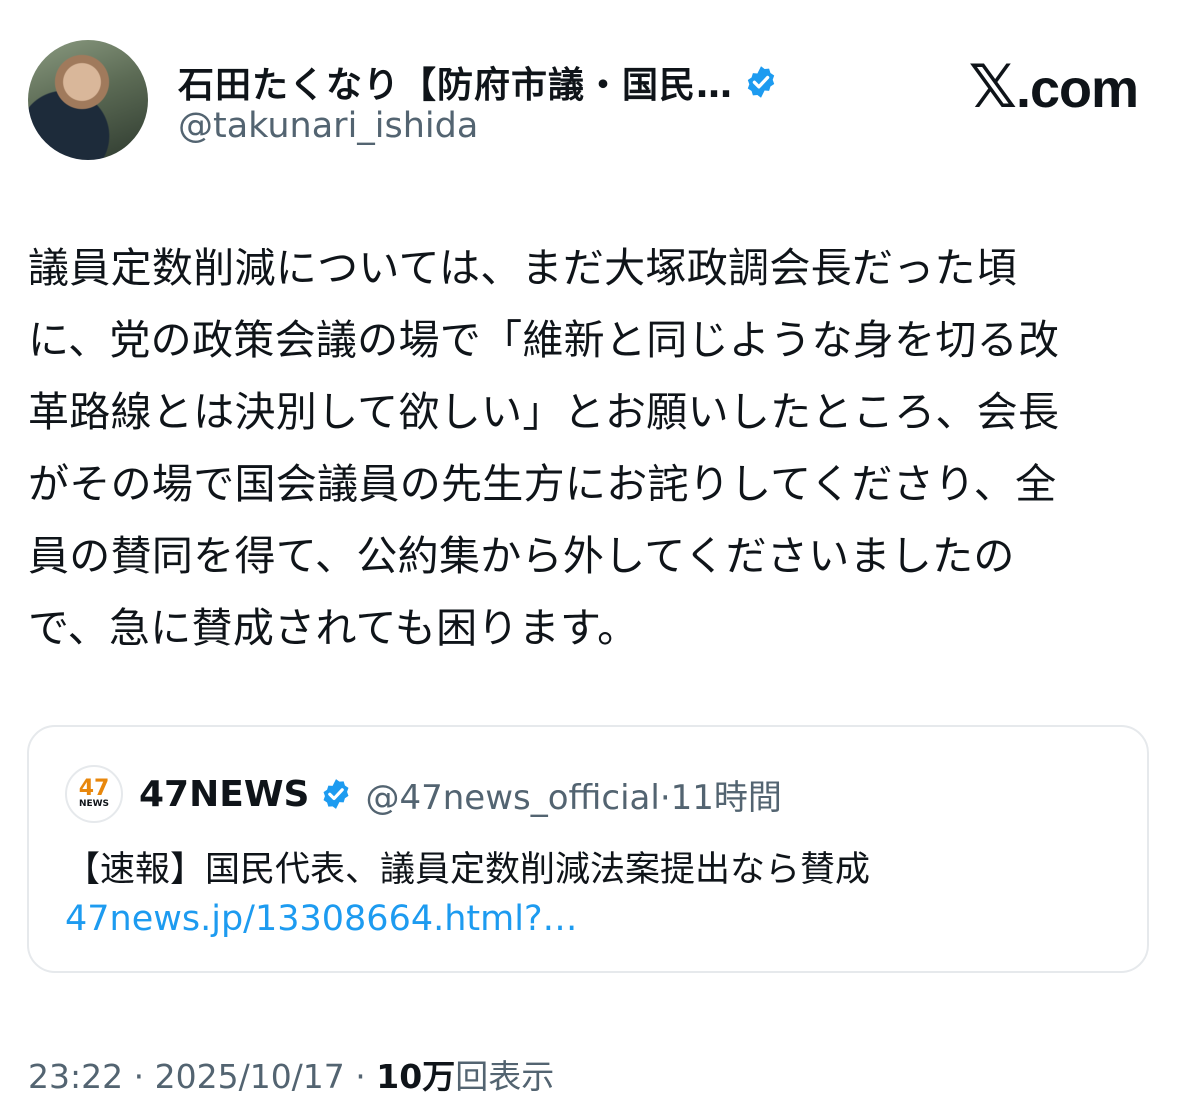  Describe the element at coordinates (94, 804) in the screenshot. I see `avatar-logo-text: NEWS` at that location.